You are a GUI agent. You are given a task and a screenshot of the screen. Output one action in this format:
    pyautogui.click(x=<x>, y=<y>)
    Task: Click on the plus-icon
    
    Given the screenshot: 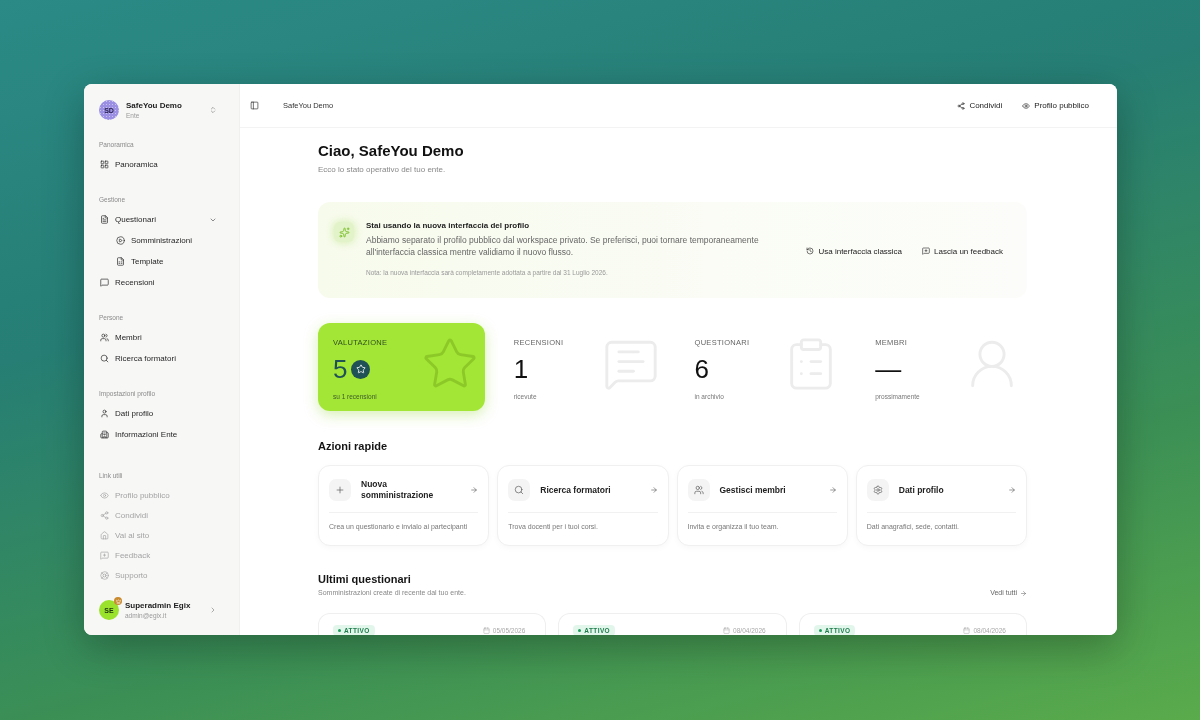 What is the action you would take?
    pyautogui.click(x=340, y=490)
    